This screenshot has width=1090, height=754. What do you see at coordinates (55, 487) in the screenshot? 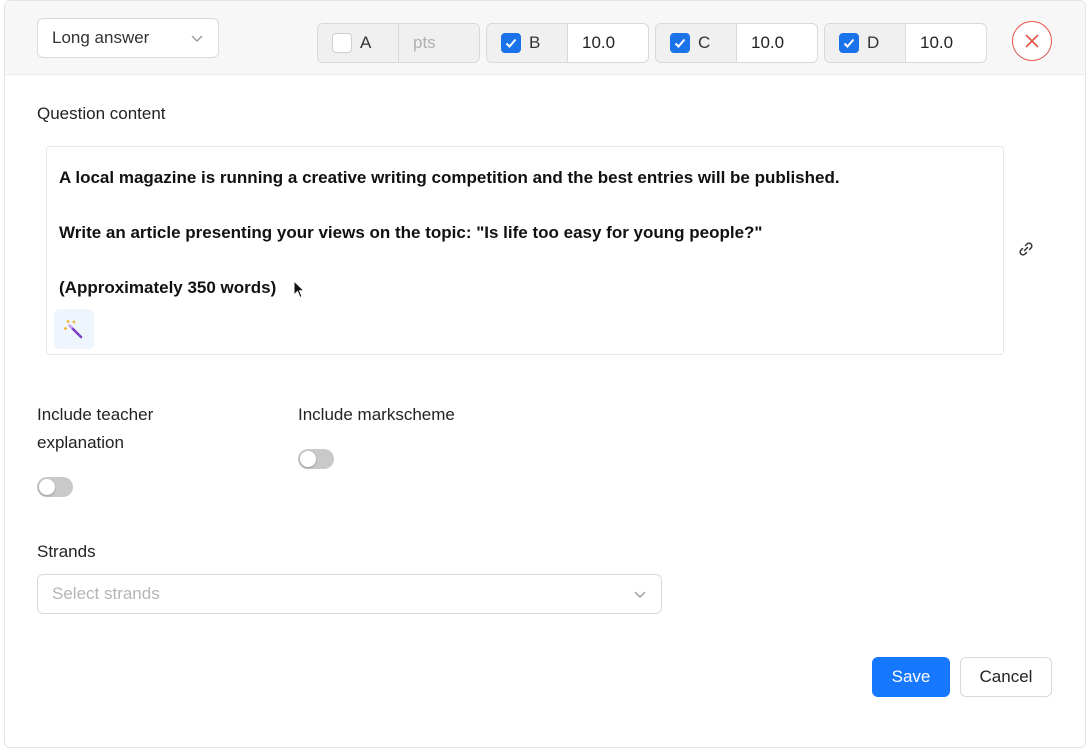
I see `teacher-explanation-toggle` at bounding box center [55, 487].